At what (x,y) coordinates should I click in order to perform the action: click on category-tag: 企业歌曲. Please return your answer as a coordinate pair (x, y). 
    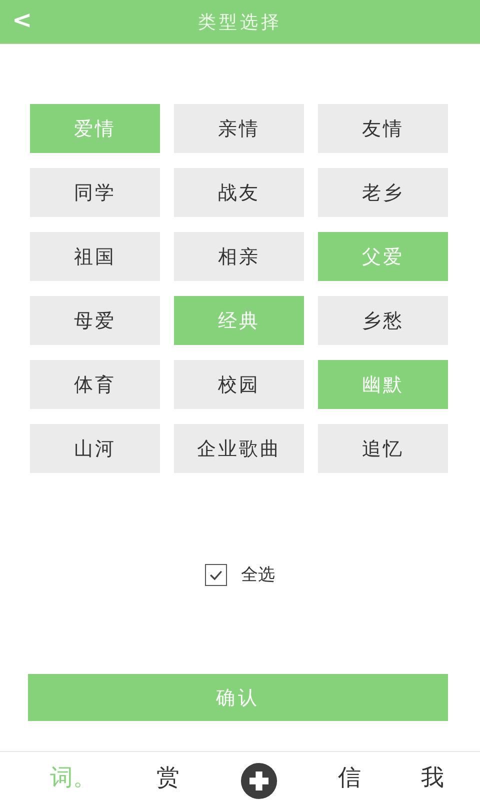
    Looking at the image, I should click on (239, 449).